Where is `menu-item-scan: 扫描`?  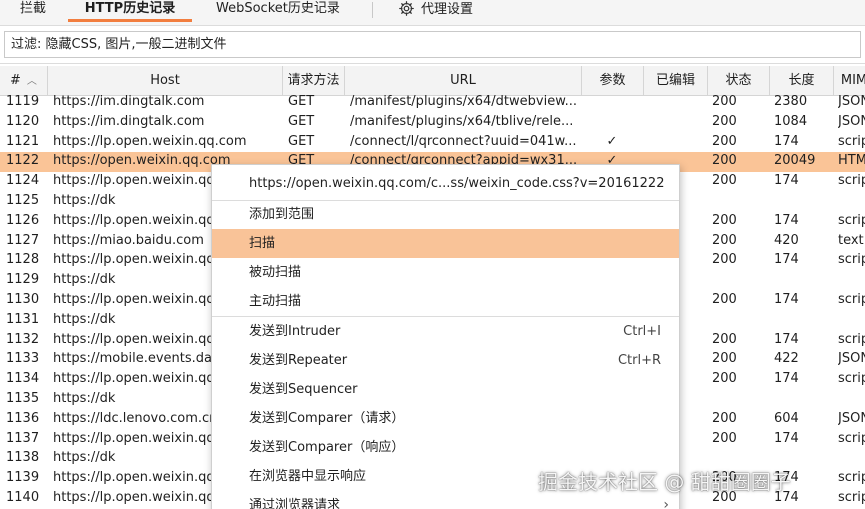
menu-item-scan: 扫描 is located at coordinates (445, 243).